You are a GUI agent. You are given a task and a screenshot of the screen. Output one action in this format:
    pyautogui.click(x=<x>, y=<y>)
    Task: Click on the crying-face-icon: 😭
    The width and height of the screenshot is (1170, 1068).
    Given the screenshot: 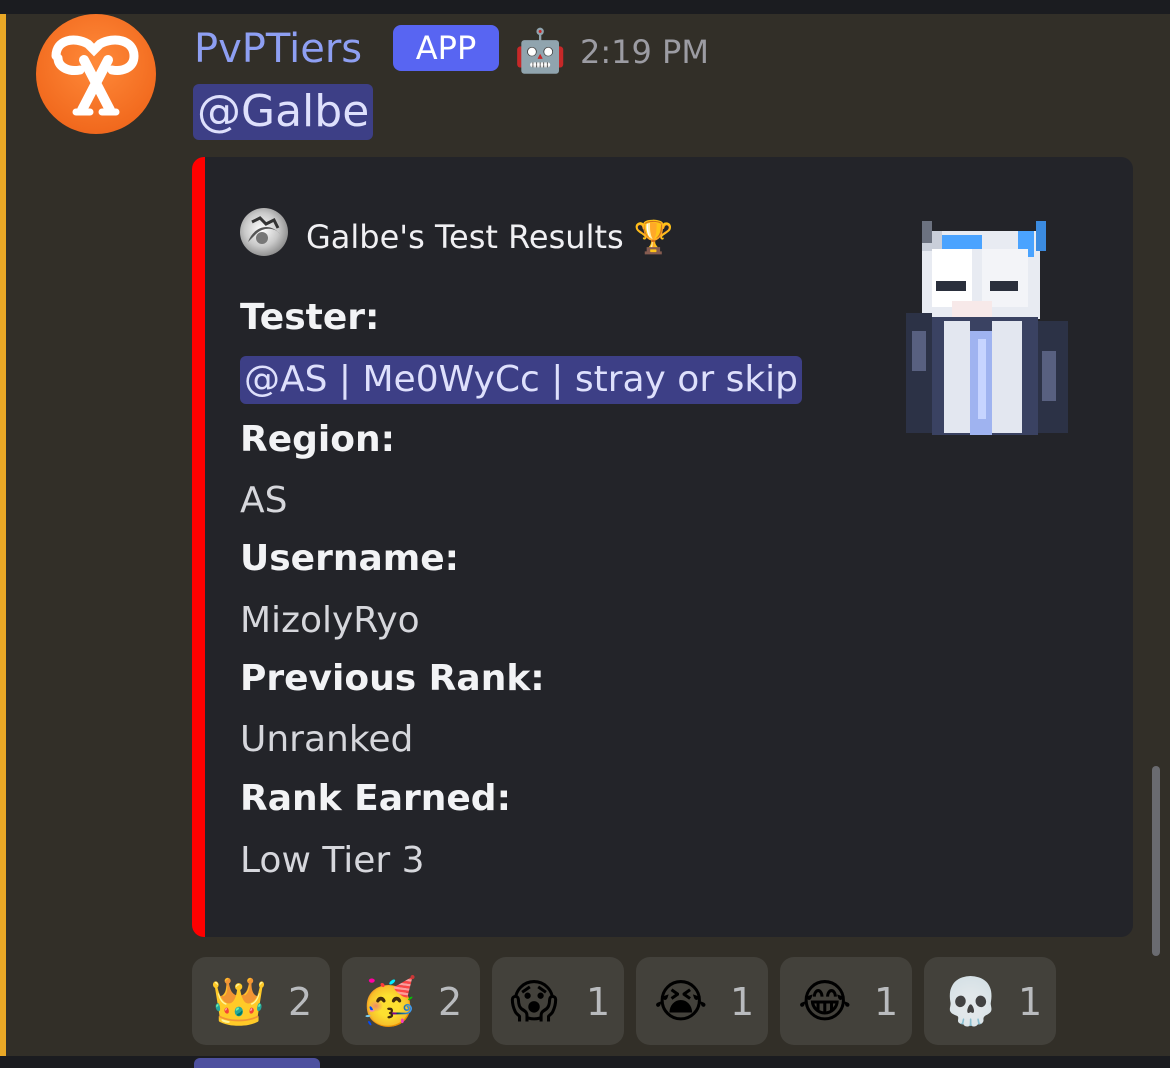 What is the action you would take?
    pyautogui.click(x=681, y=1001)
    